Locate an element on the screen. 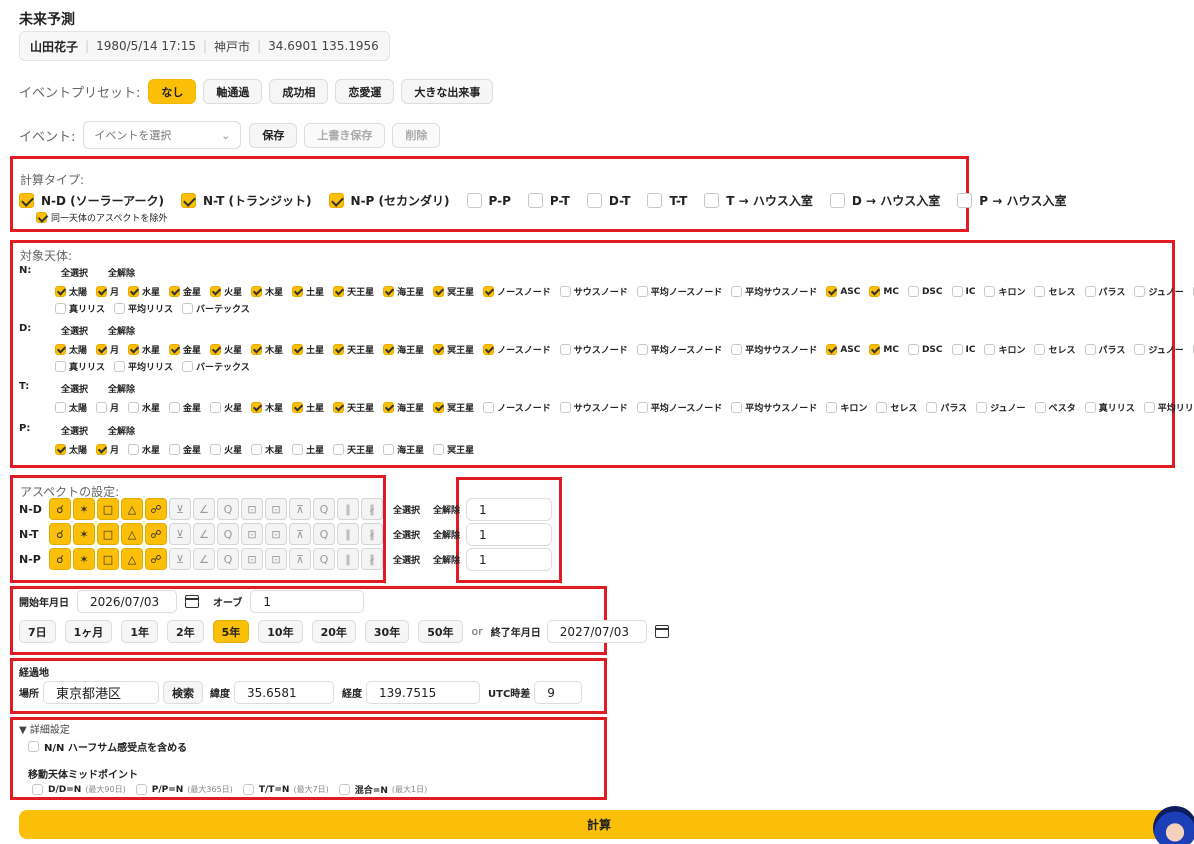  orb-input: 1 is located at coordinates (307, 601).